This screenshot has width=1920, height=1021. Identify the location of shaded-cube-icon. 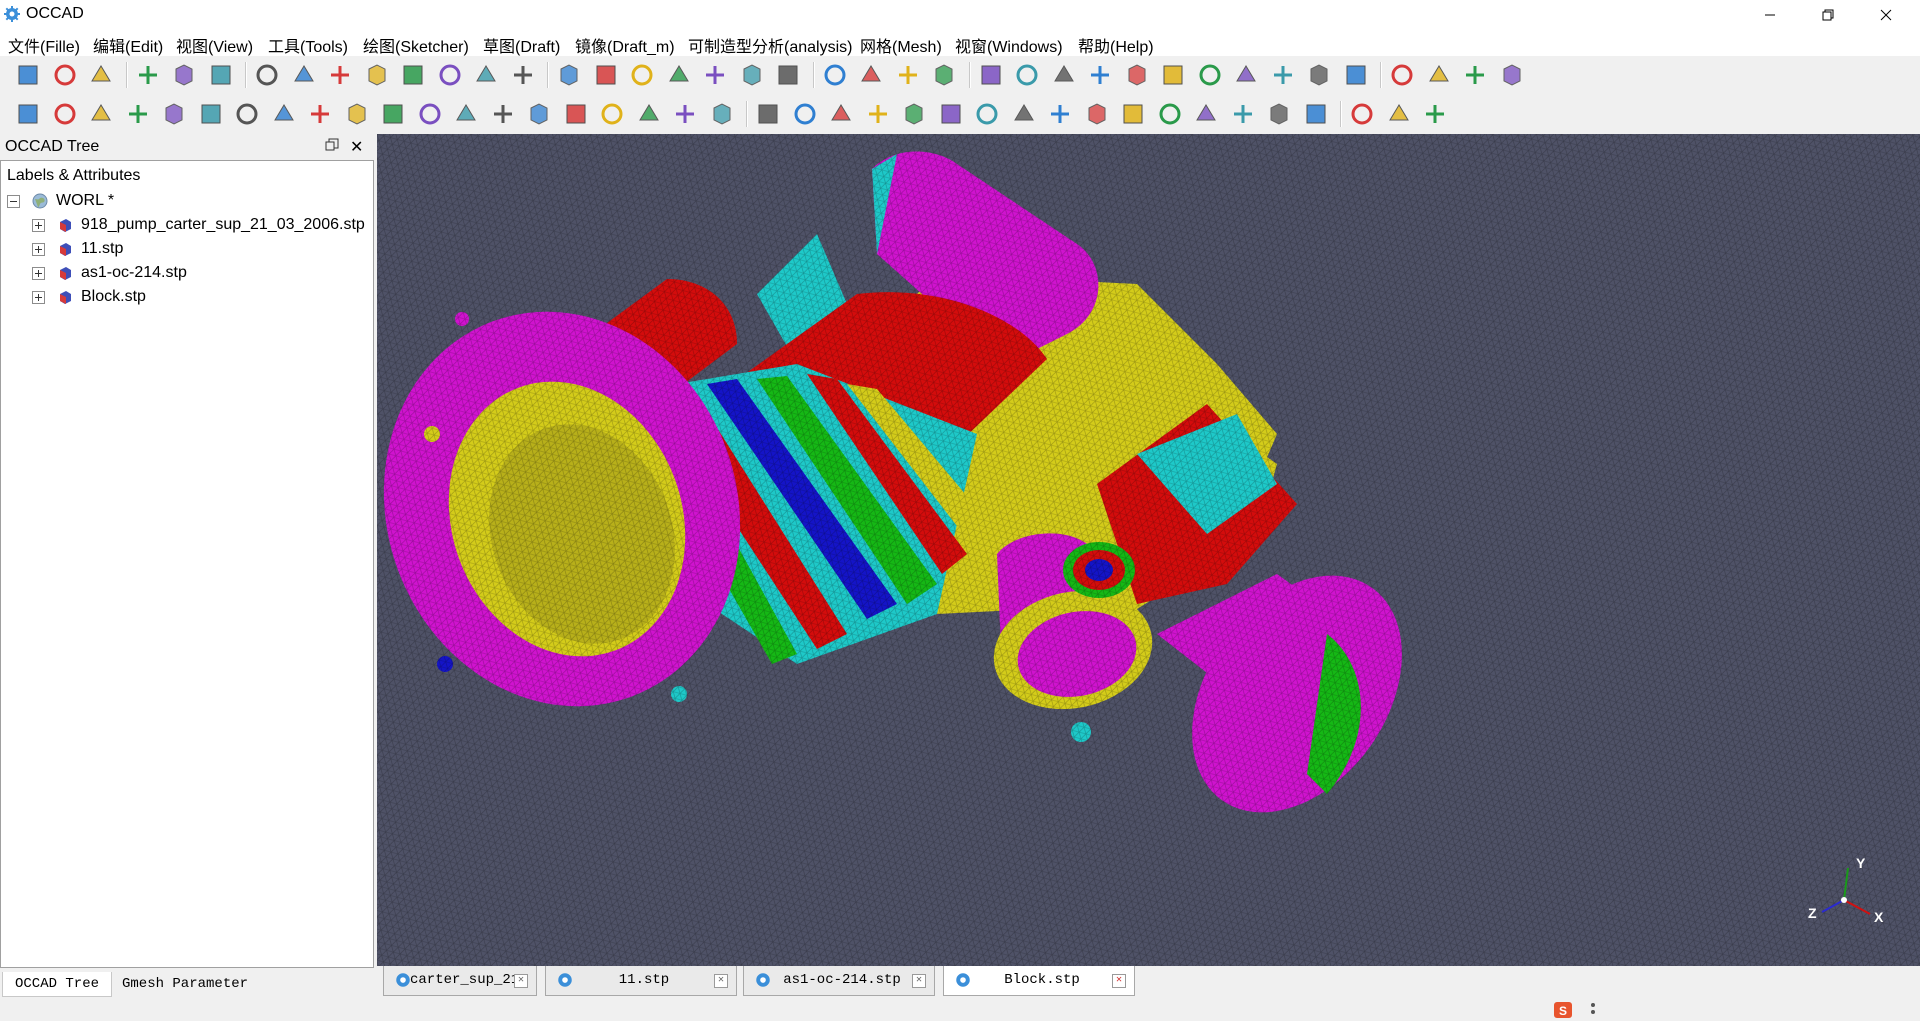
(377, 75).